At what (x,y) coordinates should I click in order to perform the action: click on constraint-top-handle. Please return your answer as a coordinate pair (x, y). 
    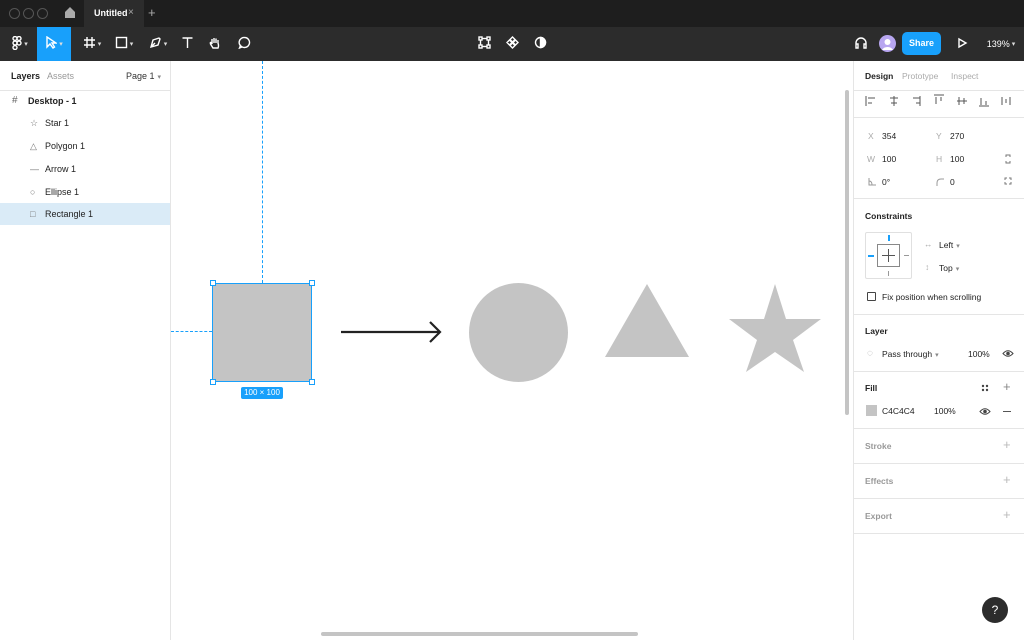
    Looking at the image, I should click on (889, 238).